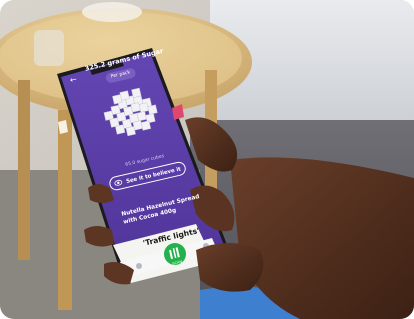 This screenshot has width=414, height=319. What do you see at coordinates (73, 79) in the screenshot?
I see `arrow-left-icon: ←` at bounding box center [73, 79].